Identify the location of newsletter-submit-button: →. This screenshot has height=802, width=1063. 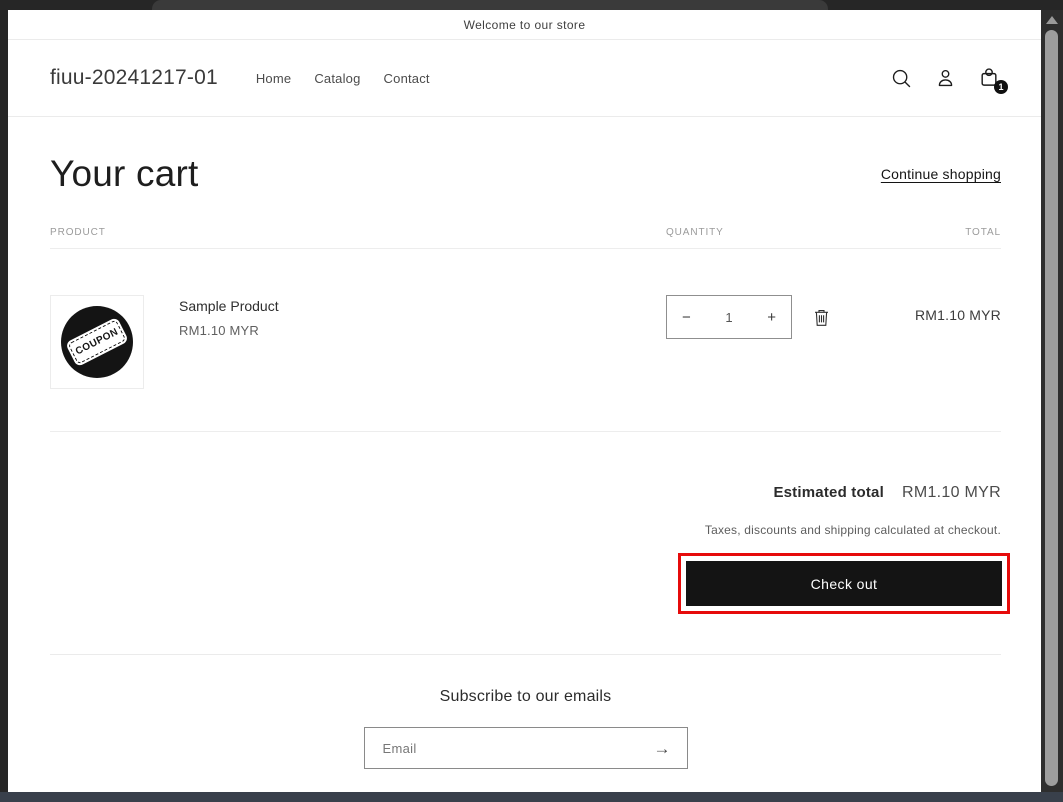
(662, 748).